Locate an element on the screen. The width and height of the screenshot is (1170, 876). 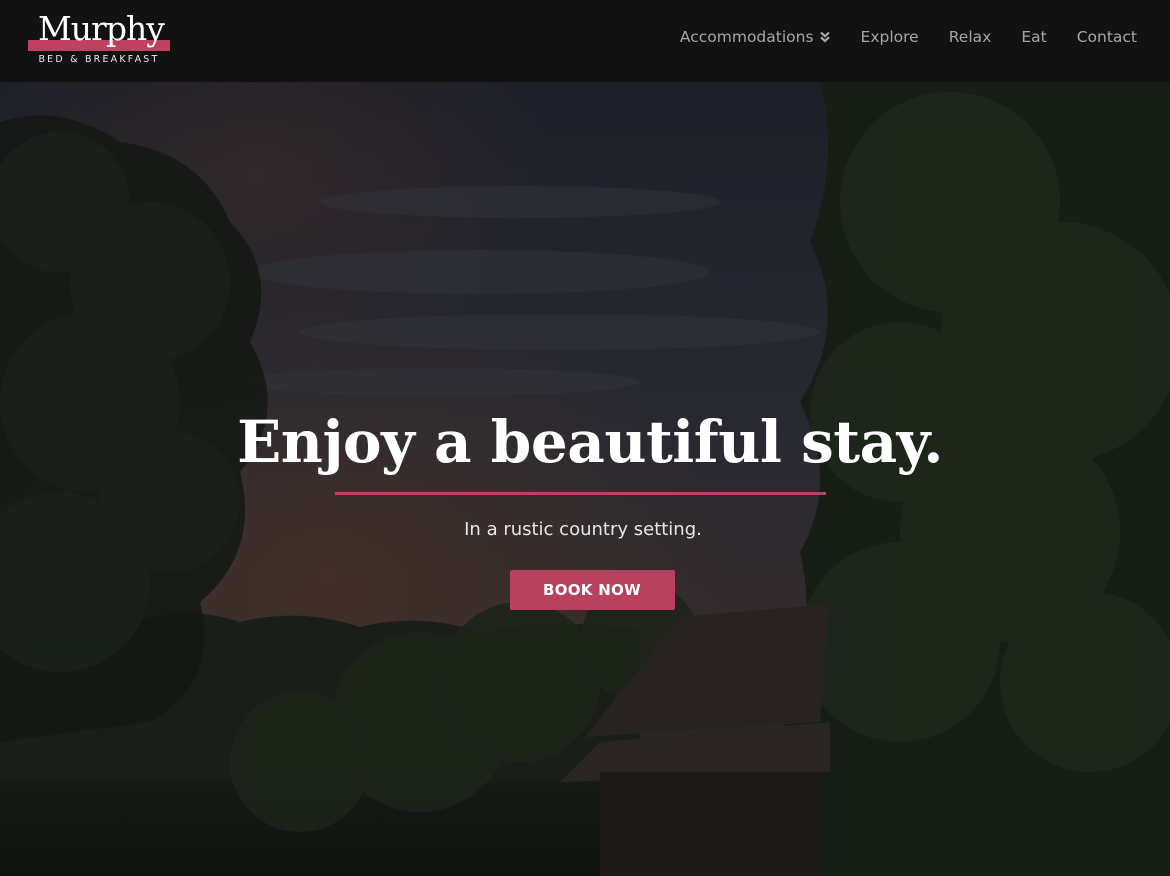
double-chevron-down-icon is located at coordinates (824, 37).